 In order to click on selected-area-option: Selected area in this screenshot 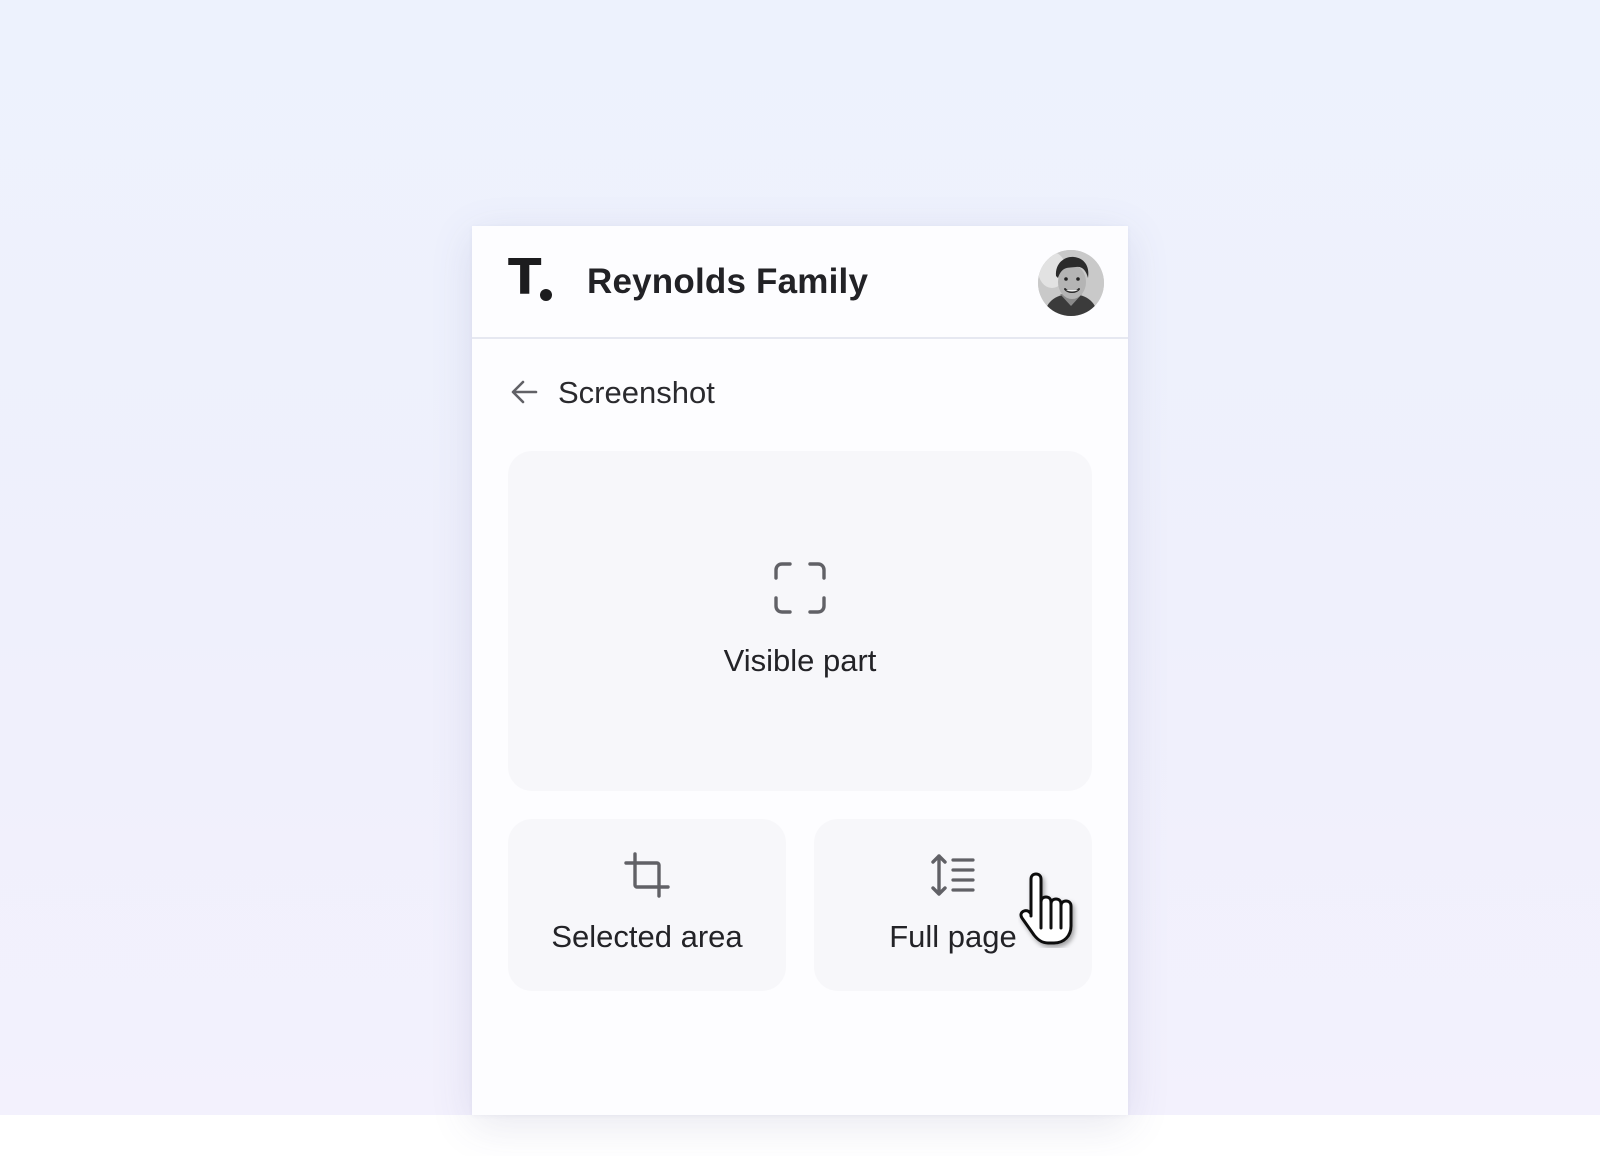, I will do `click(647, 905)`.